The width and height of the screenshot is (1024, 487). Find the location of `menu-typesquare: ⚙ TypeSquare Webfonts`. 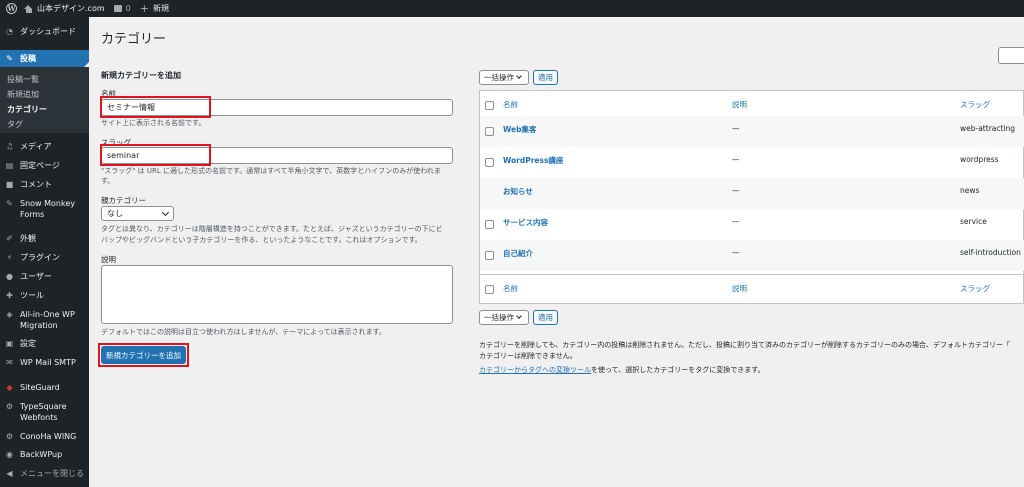

menu-typesquare: ⚙ TypeSquare Webfonts is located at coordinates (44, 412).